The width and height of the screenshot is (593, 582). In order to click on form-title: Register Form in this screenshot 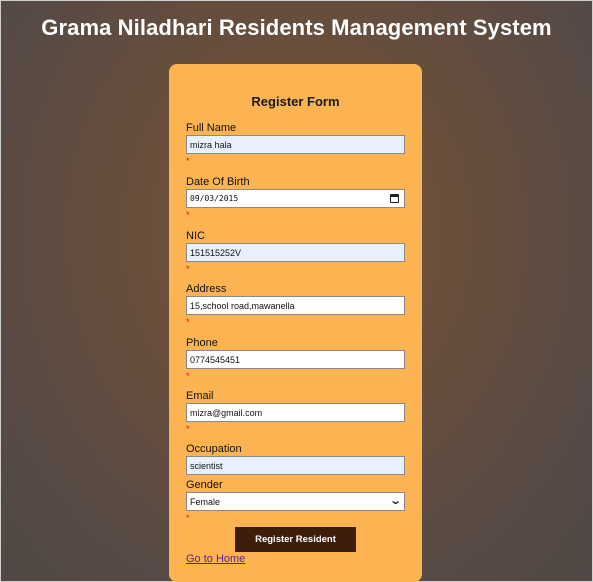, I will do `click(295, 101)`.